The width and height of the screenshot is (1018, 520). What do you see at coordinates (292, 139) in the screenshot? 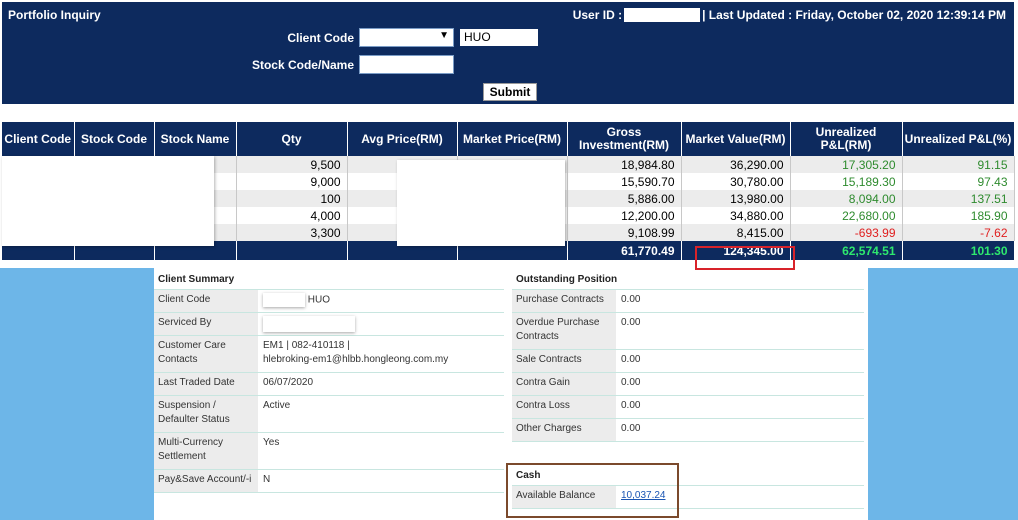
I see `col-qty: Qty` at bounding box center [292, 139].